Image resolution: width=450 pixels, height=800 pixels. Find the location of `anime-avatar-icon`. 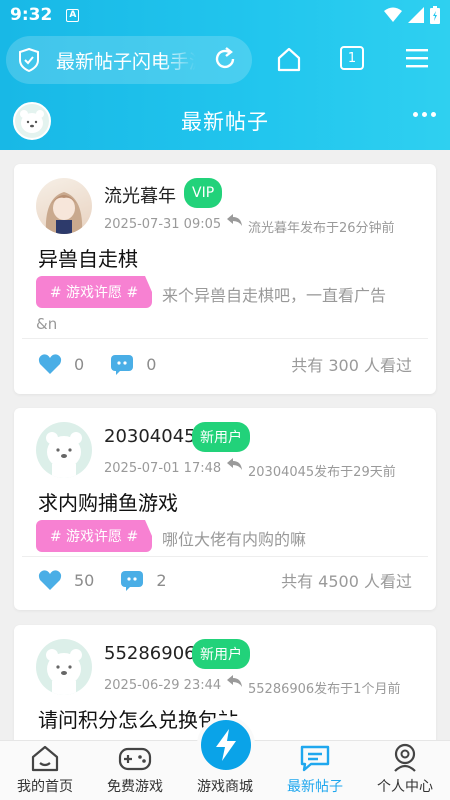

anime-avatar-icon is located at coordinates (64, 213).